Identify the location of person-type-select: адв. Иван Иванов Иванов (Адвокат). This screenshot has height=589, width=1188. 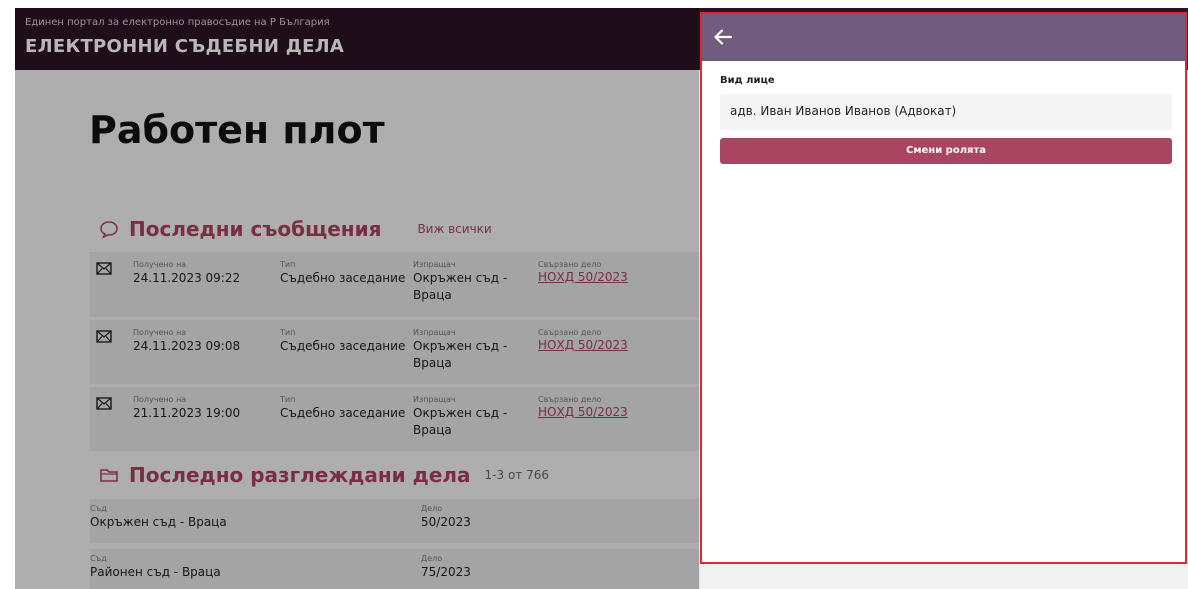
(946, 112).